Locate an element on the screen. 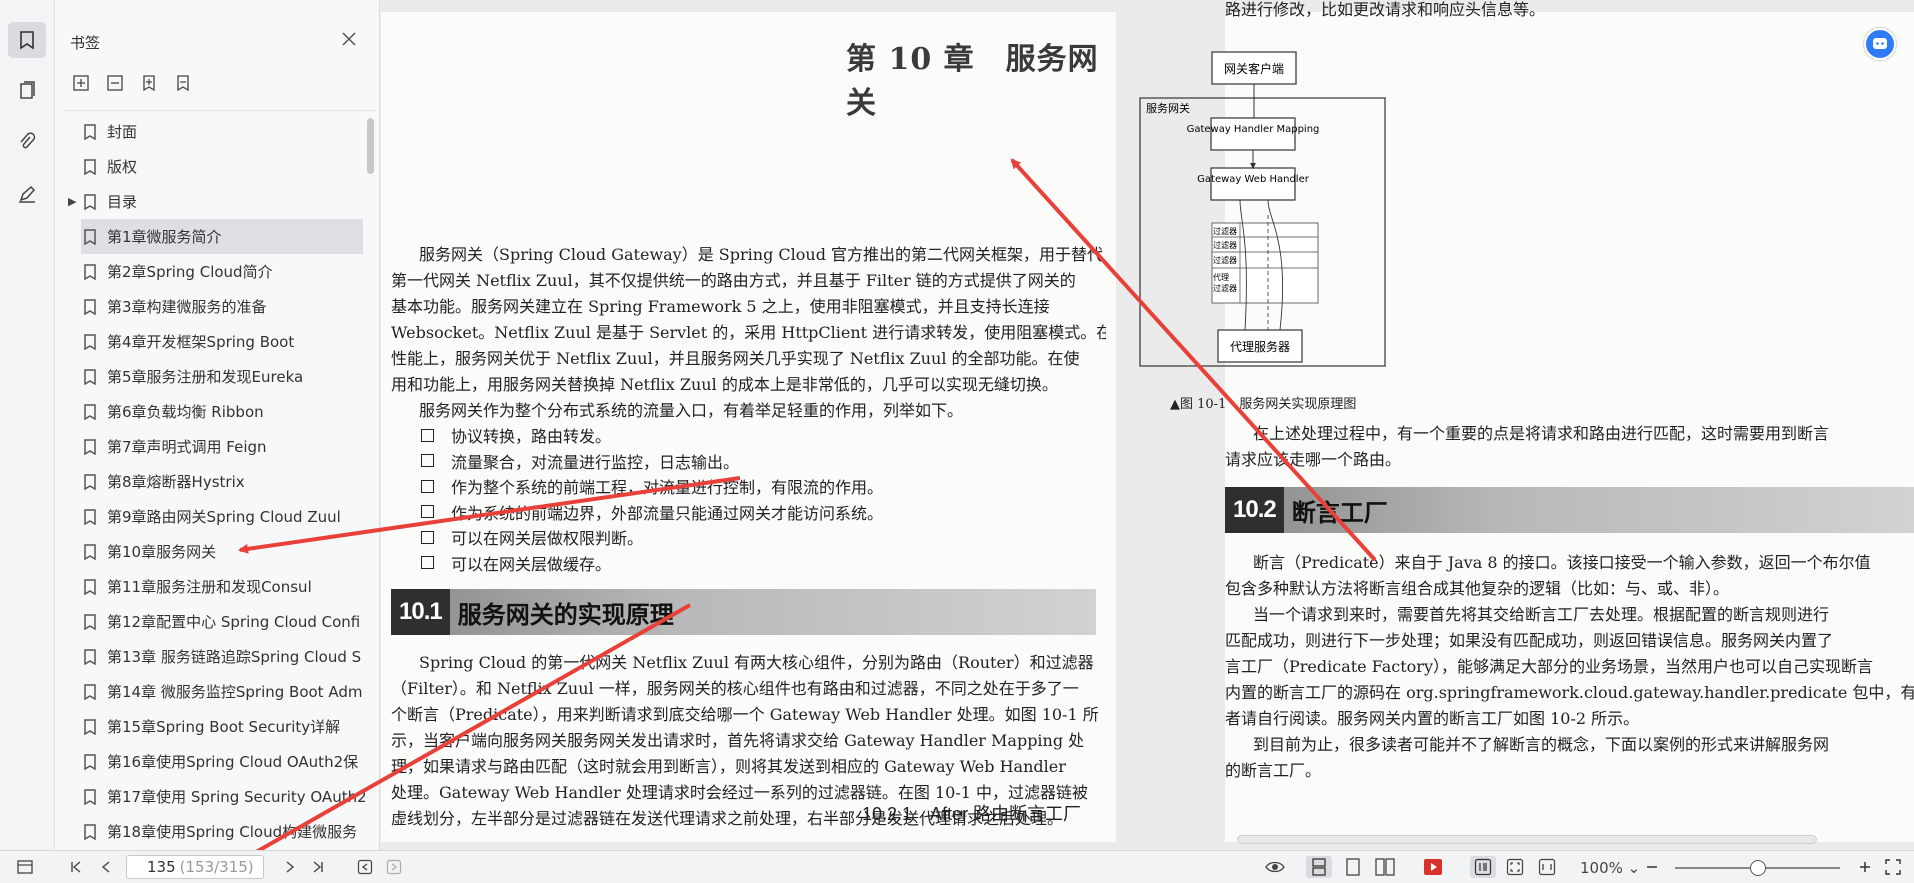 The height and width of the screenshot is (883, 1914). bullet-text: 作为整个系统的前端工程，对流量进行控制，有限流的作用。 is located at coordinates (667, 487).